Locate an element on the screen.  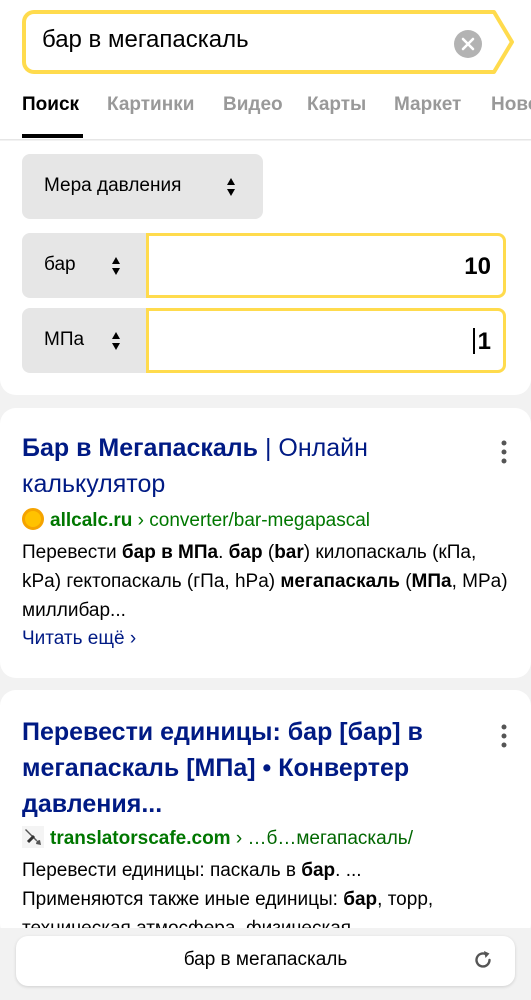
to-unit-label: МПа is located at coordinates (64, 339).